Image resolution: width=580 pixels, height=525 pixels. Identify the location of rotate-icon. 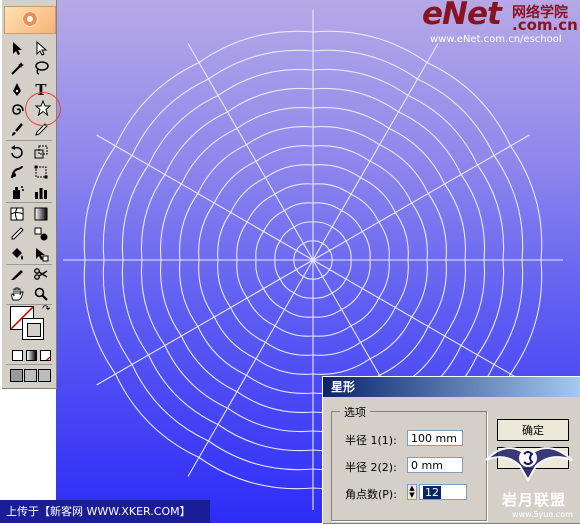
(17, 152).